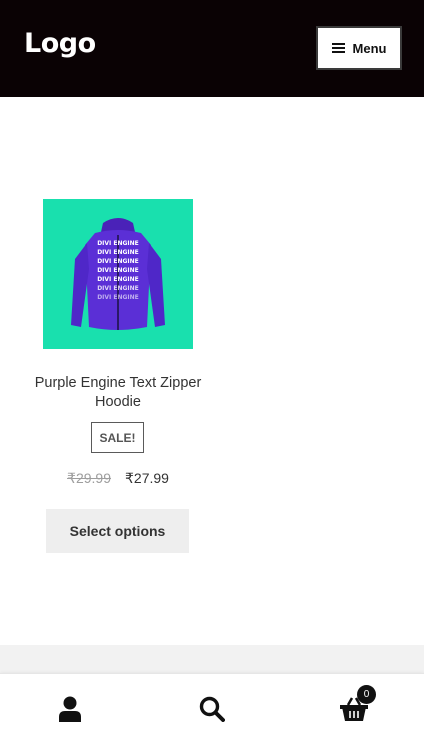  I want to click on site-header: Logo Menu, so click(212, 48).